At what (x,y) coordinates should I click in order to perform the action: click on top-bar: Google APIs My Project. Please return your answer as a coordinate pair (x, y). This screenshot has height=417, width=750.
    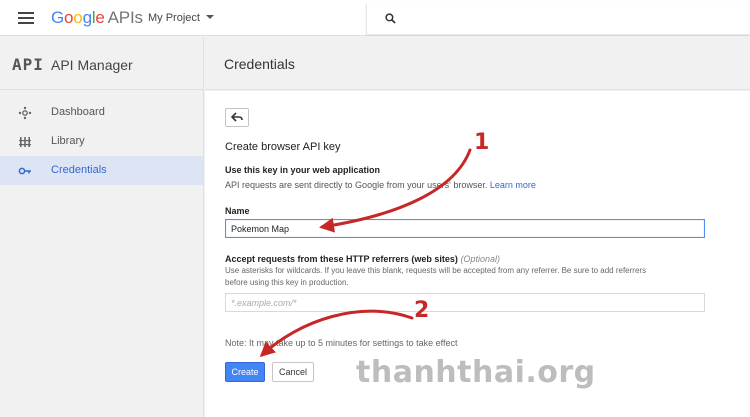
    Looking at the image, I should click on (375, 18).